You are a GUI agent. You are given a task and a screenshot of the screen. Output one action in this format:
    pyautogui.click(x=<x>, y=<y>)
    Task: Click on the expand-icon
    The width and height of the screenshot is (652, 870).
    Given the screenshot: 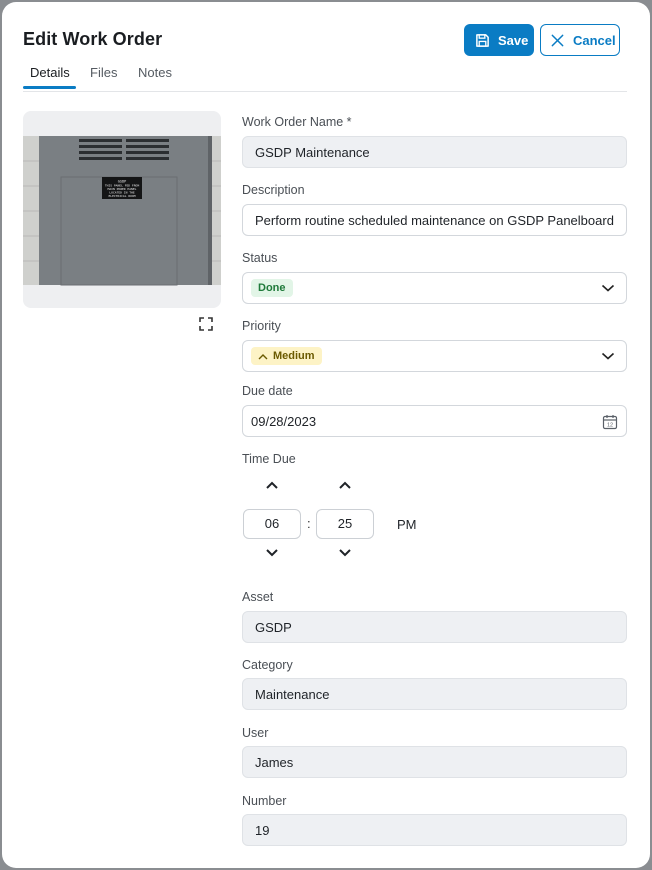 What is the action you would take?
    pyautogui.click(x=206, y=324)
    